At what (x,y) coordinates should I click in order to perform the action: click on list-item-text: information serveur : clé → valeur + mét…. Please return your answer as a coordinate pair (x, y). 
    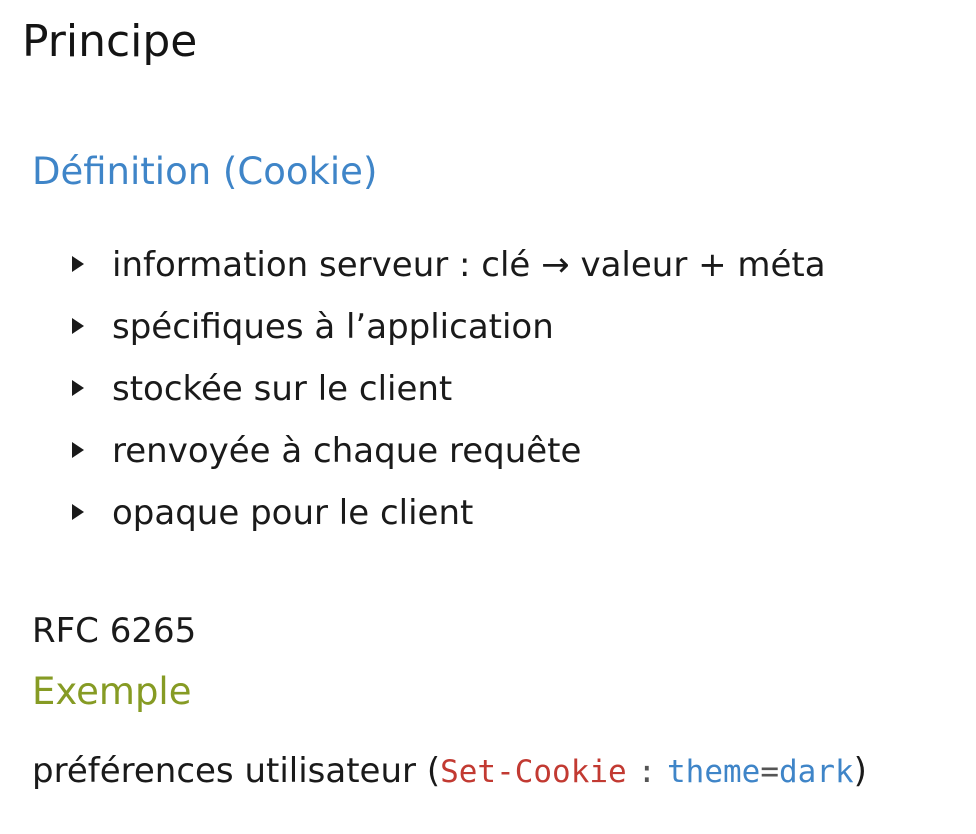
    Looking at the image, I should click on (469, 265).